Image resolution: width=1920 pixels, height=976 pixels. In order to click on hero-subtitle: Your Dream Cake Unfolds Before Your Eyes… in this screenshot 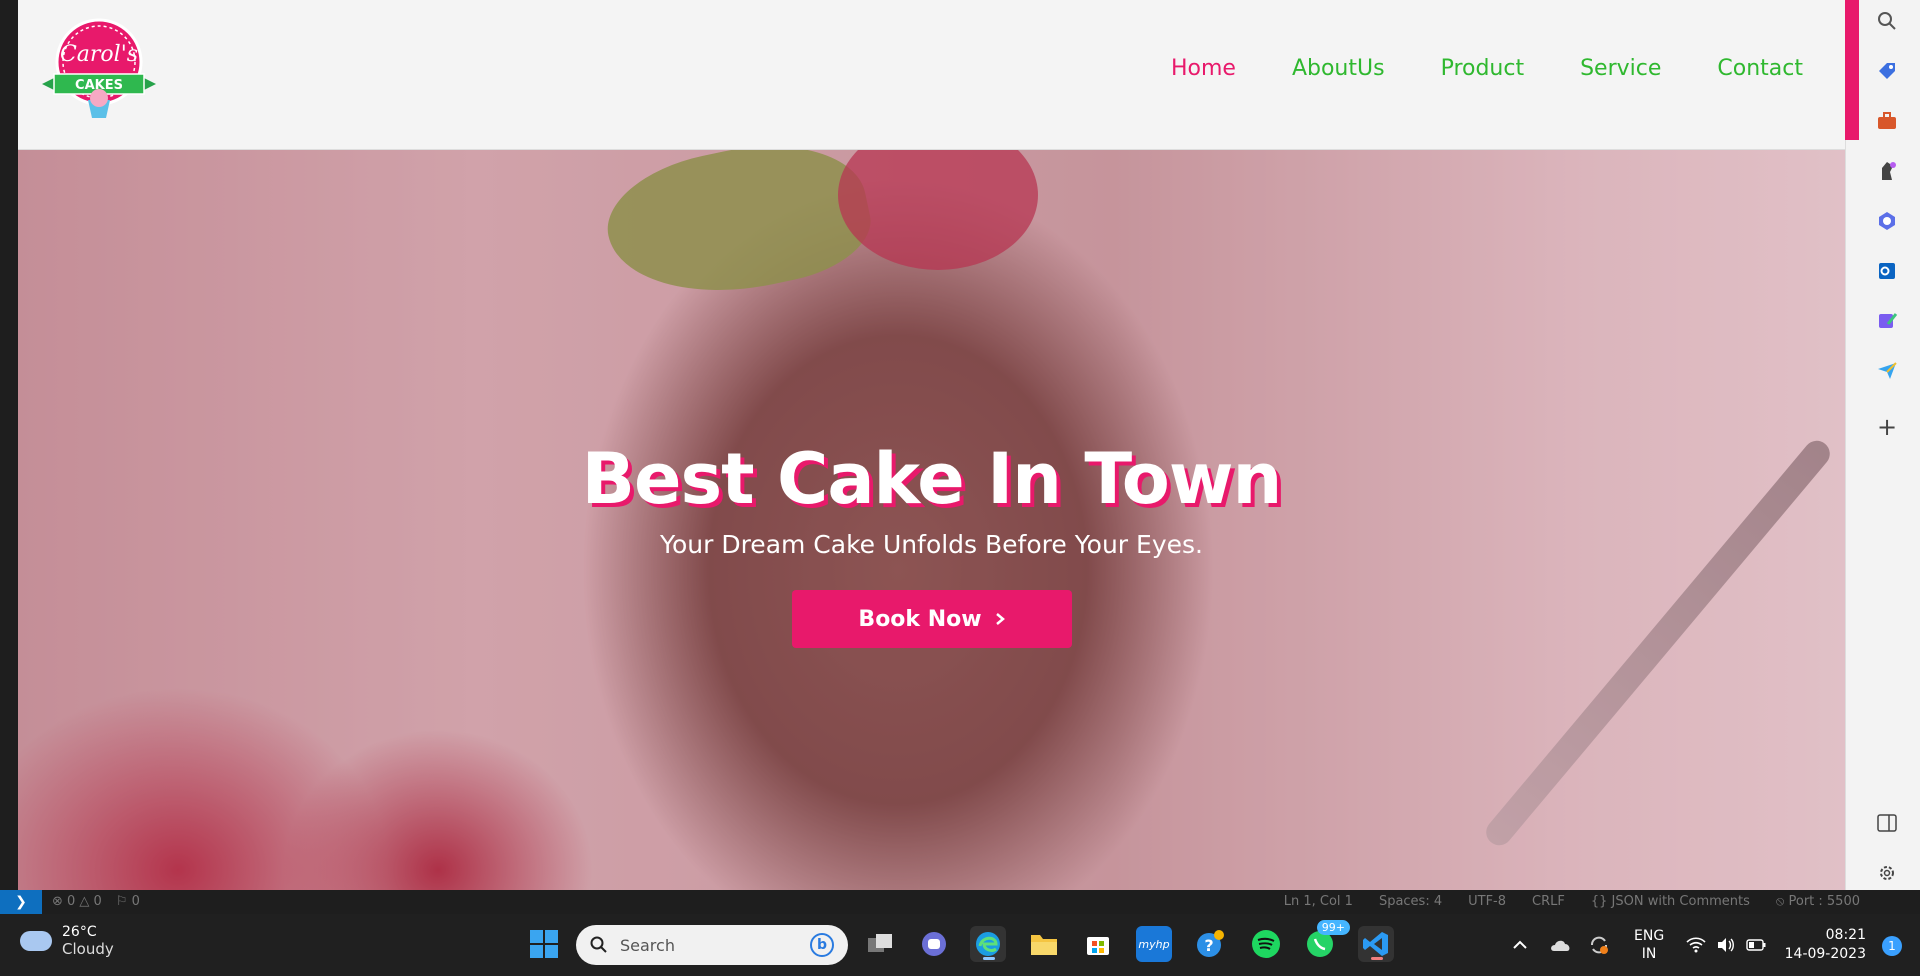, I will do `click(931, 544)`.